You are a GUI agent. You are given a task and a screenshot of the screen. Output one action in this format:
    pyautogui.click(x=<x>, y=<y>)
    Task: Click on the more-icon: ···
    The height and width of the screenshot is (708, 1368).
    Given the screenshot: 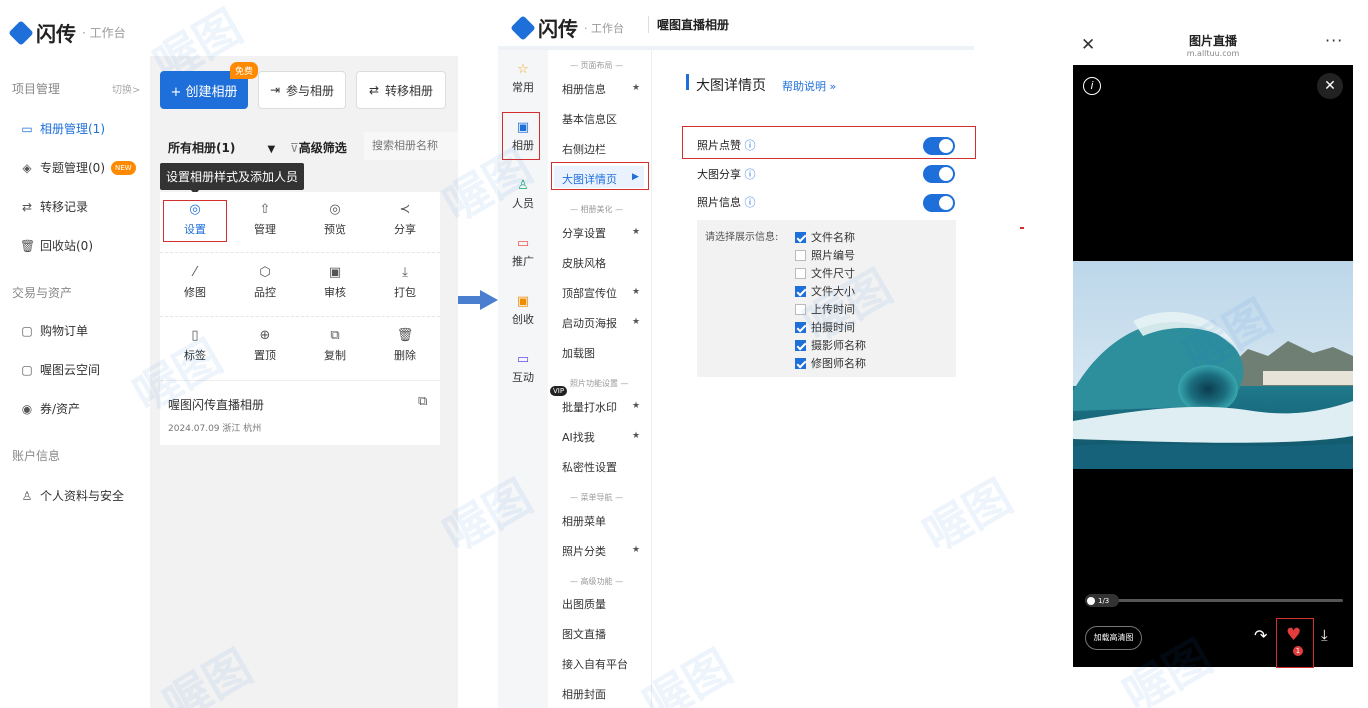 What is the action you would take?
    pyautogui.click(x=1334, y=40)
    